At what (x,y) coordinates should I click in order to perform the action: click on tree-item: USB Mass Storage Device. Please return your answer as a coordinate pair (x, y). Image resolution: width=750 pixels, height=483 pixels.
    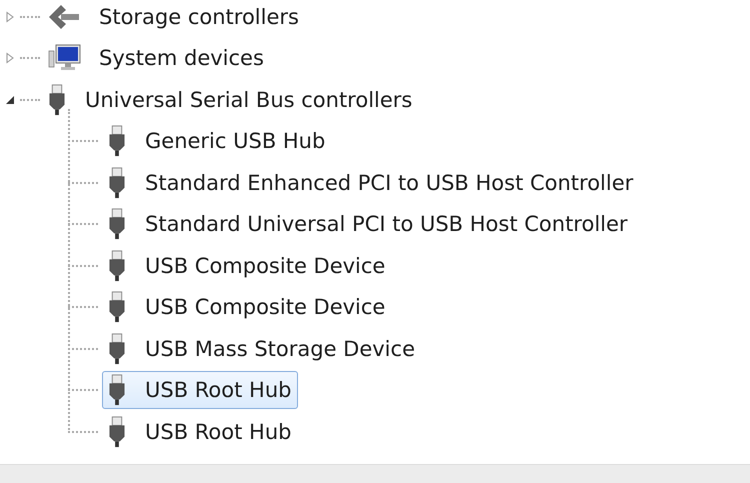
    Looking at the image, I should click on (280, 348).